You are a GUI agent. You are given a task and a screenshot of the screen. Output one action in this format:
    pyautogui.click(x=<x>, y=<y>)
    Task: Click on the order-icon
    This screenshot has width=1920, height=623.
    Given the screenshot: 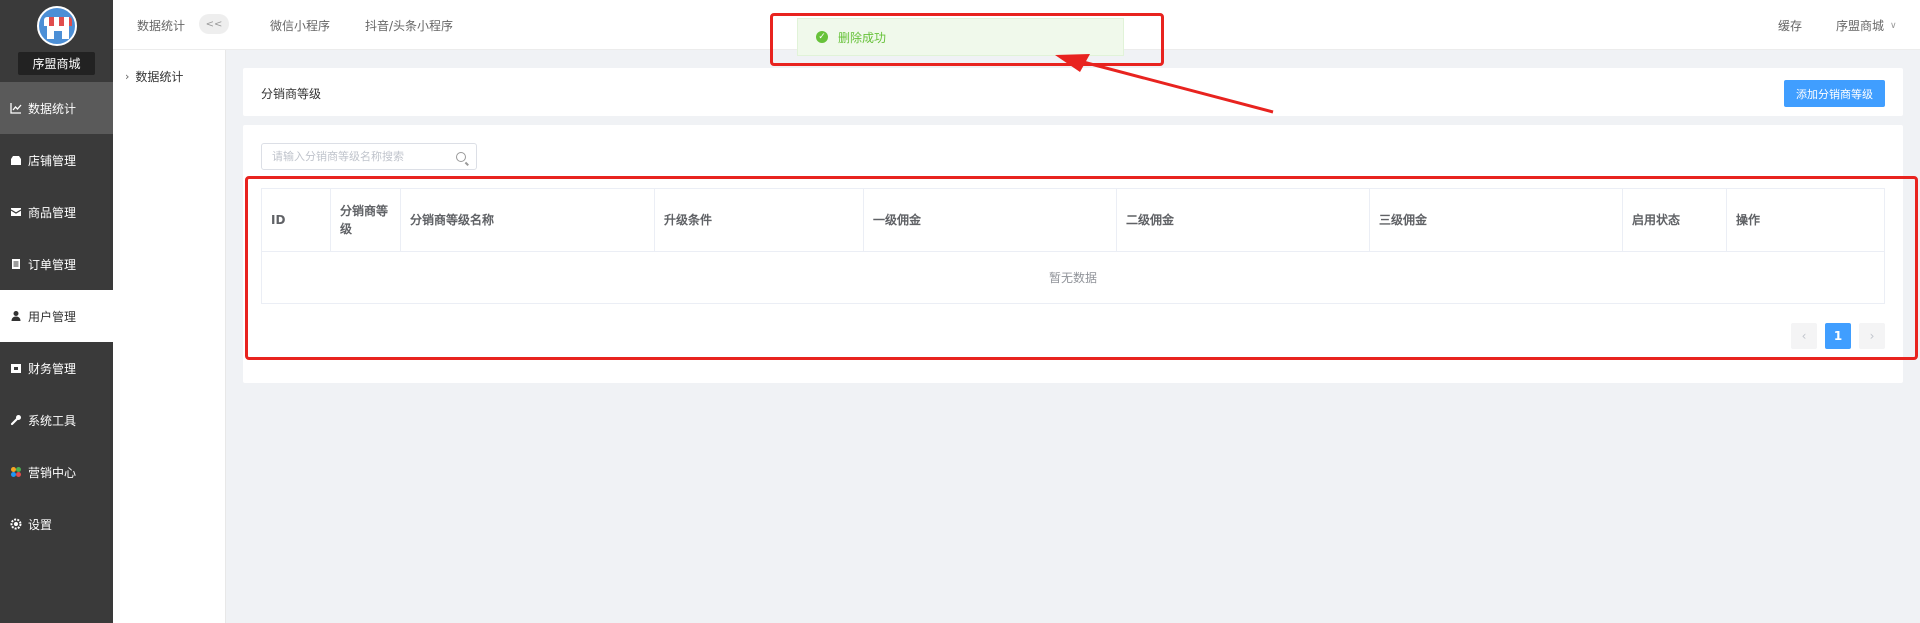 What is the action you would take?
    pyautogui.click(x=16, y=264)
    